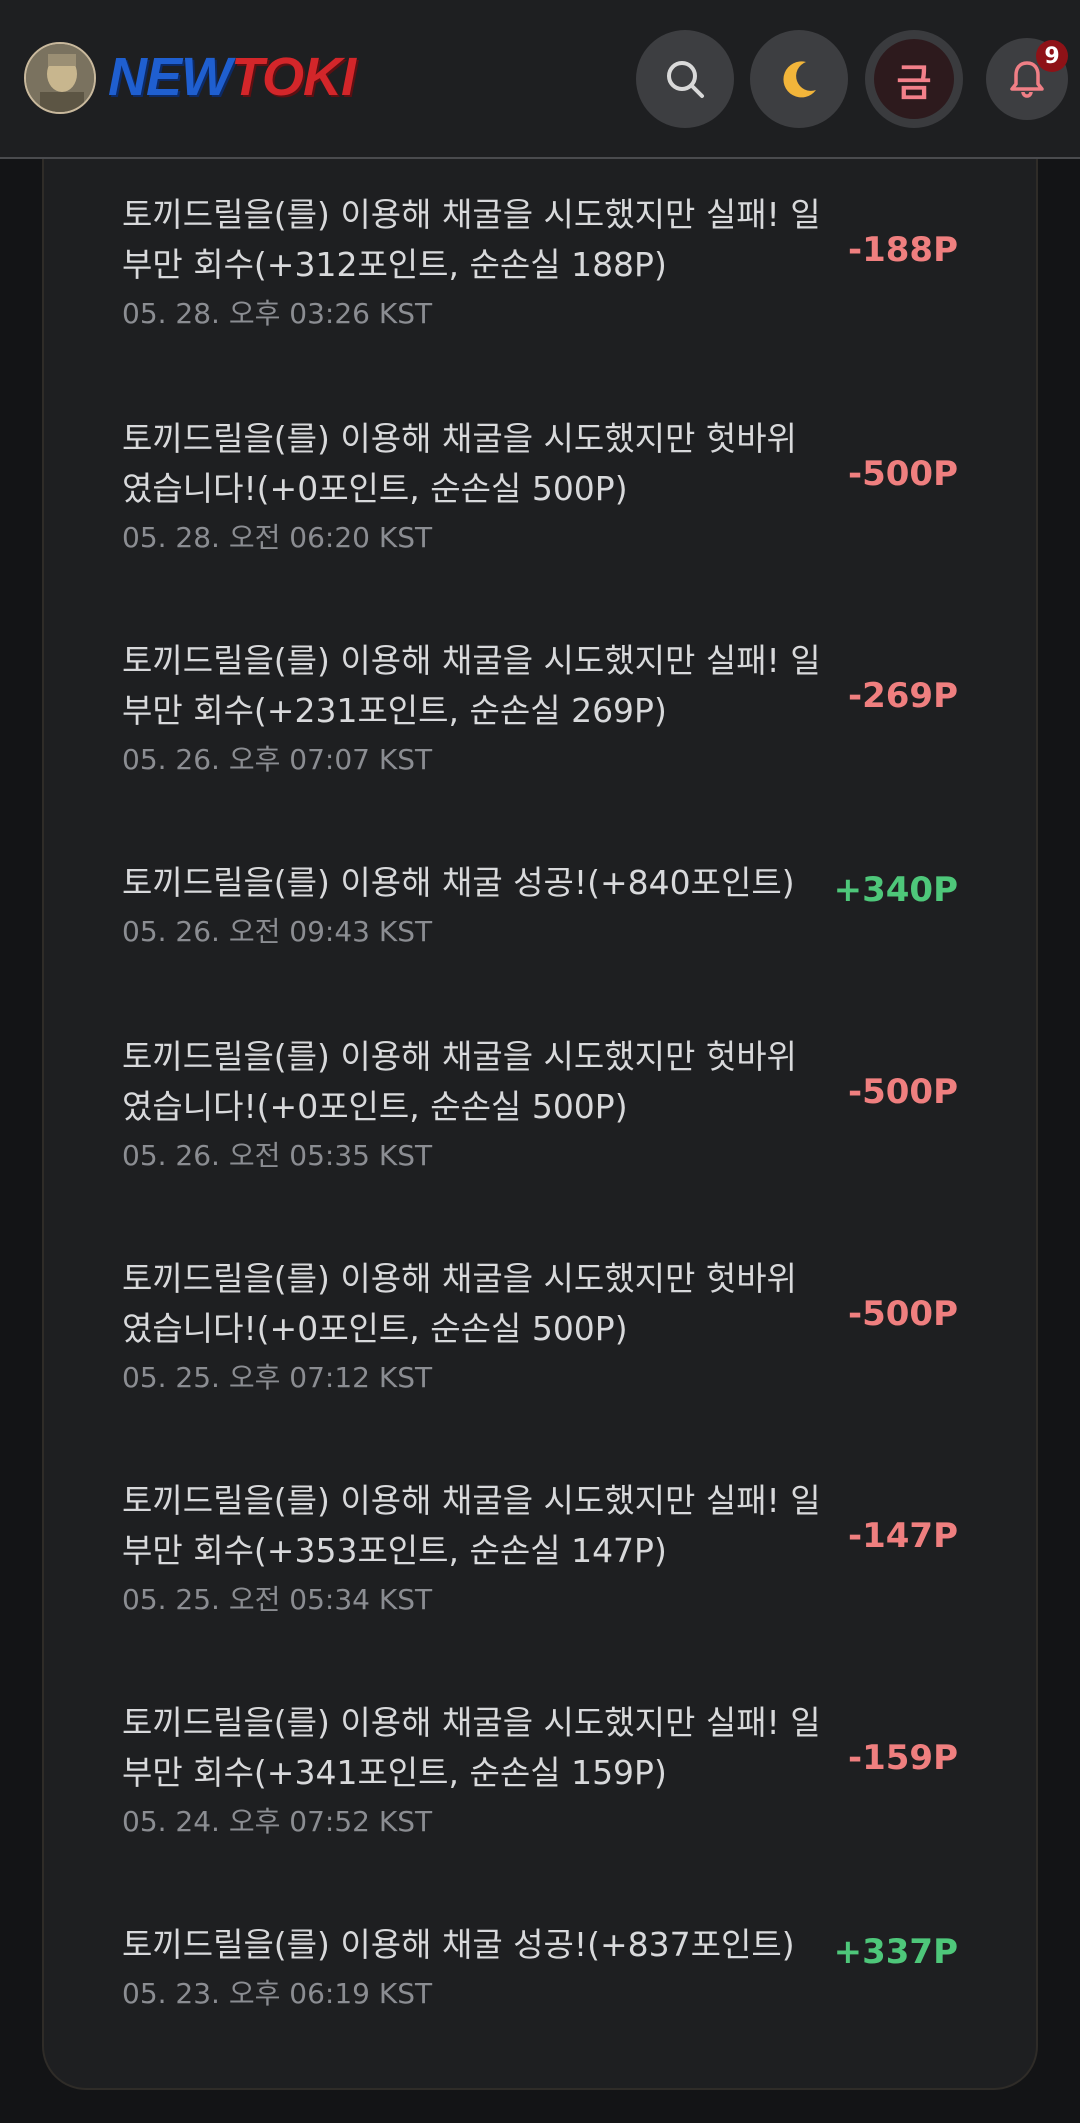 Image resolution: width=1080 pixels, height=2123 pixels. What do you see at coordinates (277, 313) in the screenshot?
I see `history-timestamp: 05. 28. 오후 03:26 KST` at bounding box center [277, 313].